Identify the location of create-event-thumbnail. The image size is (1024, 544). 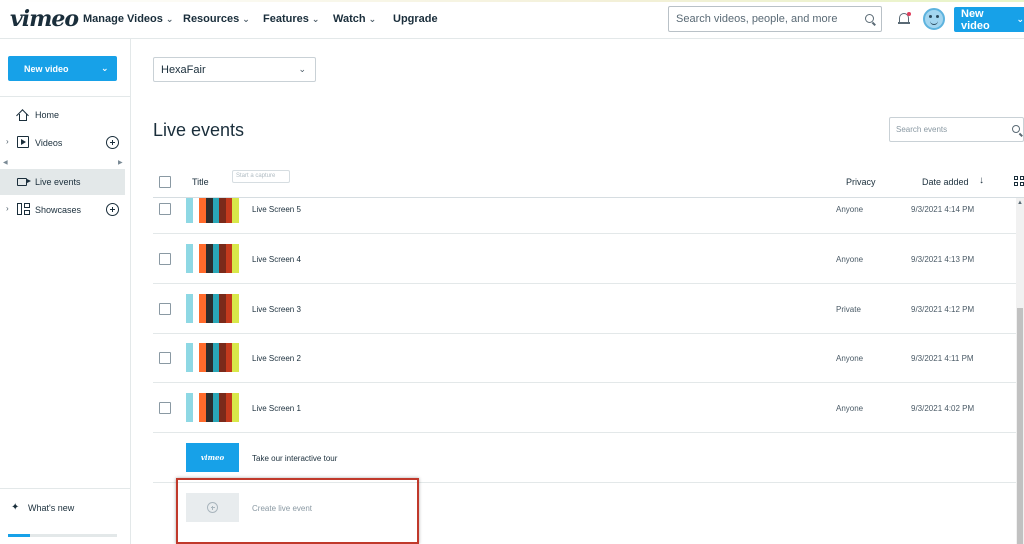
(212, 507).